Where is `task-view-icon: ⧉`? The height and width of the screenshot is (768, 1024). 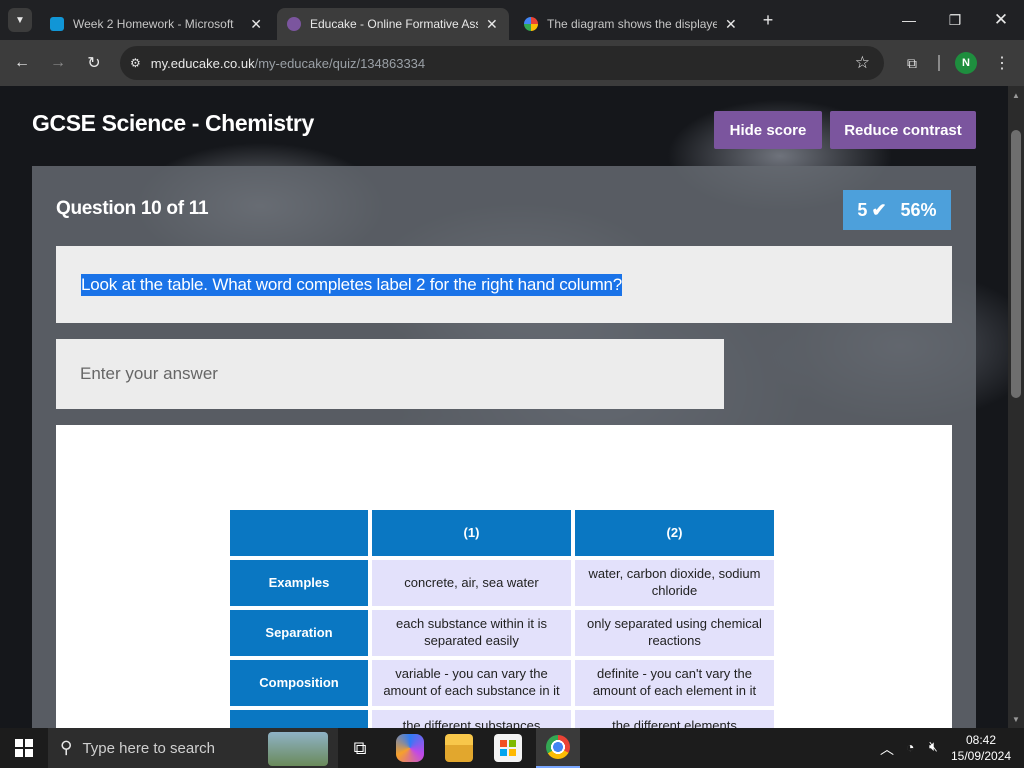 task-view-icon: ⧉ is located at coordinates (360, 748).